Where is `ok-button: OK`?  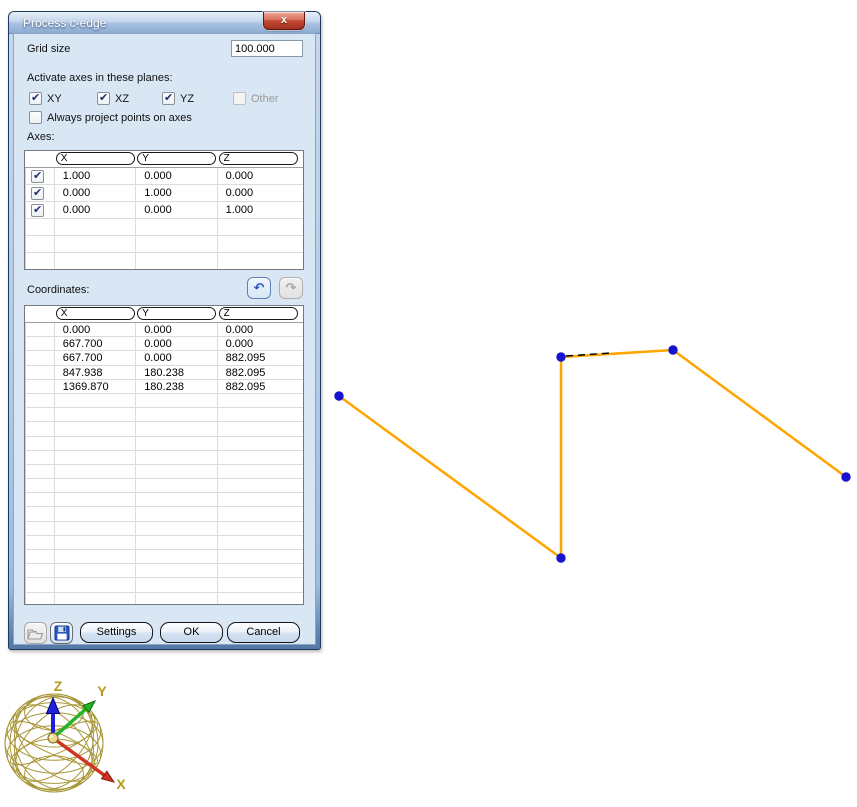
ok-button: OK is located at coordinates (191, 632).